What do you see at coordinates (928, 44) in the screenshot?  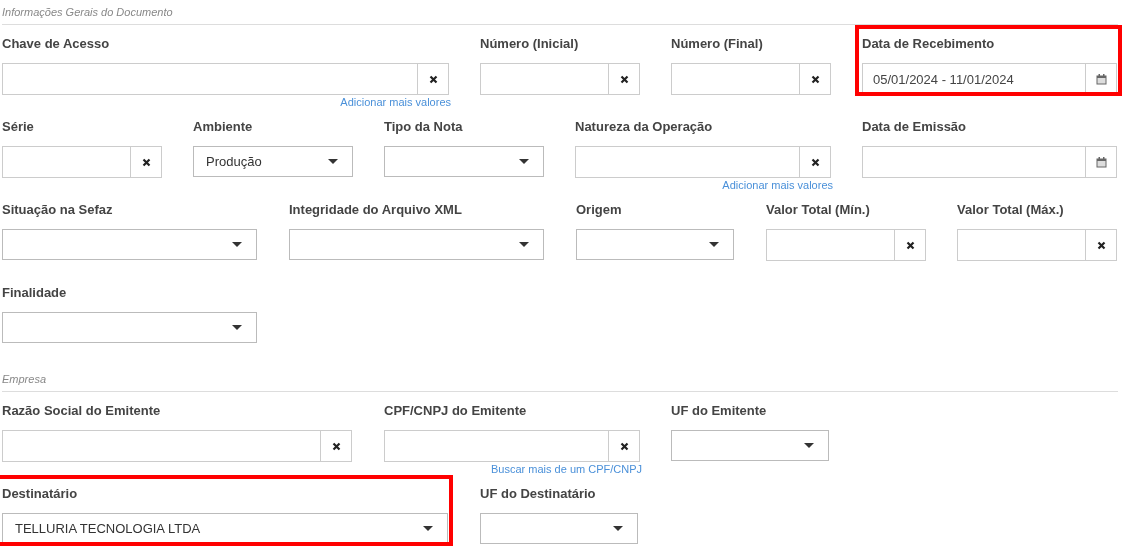 I see `field-label: Data de Recebimento` at bounding box center [928, 44].